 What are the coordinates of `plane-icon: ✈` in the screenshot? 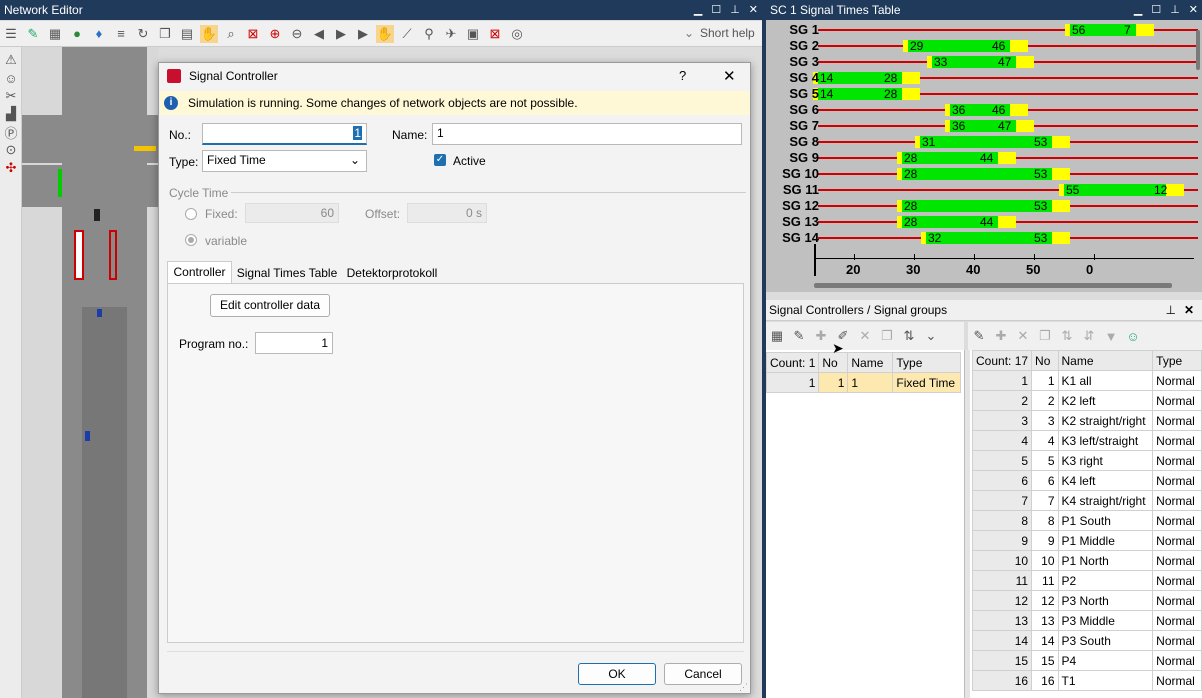 It's located at (451, 34).